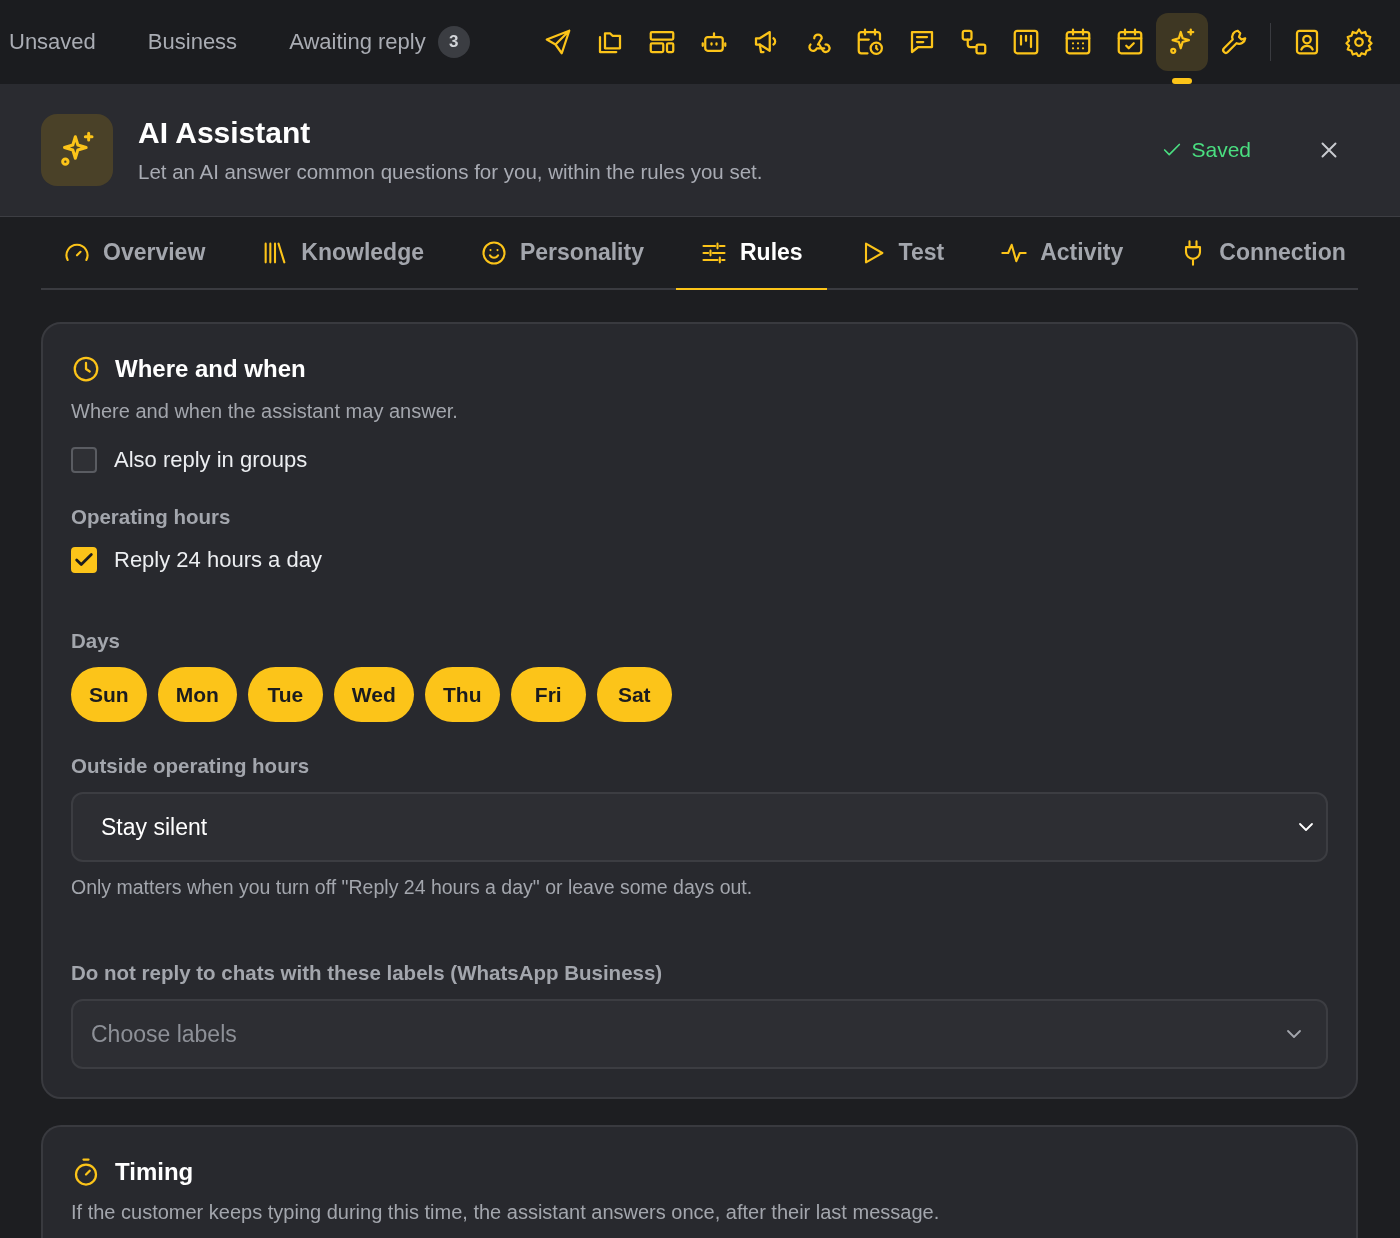 The width and height of the screenshot is (1400, 1238). Describe the element at coordinates (453, 42) in the screenshot. I see `count-badge: 3` at that location.